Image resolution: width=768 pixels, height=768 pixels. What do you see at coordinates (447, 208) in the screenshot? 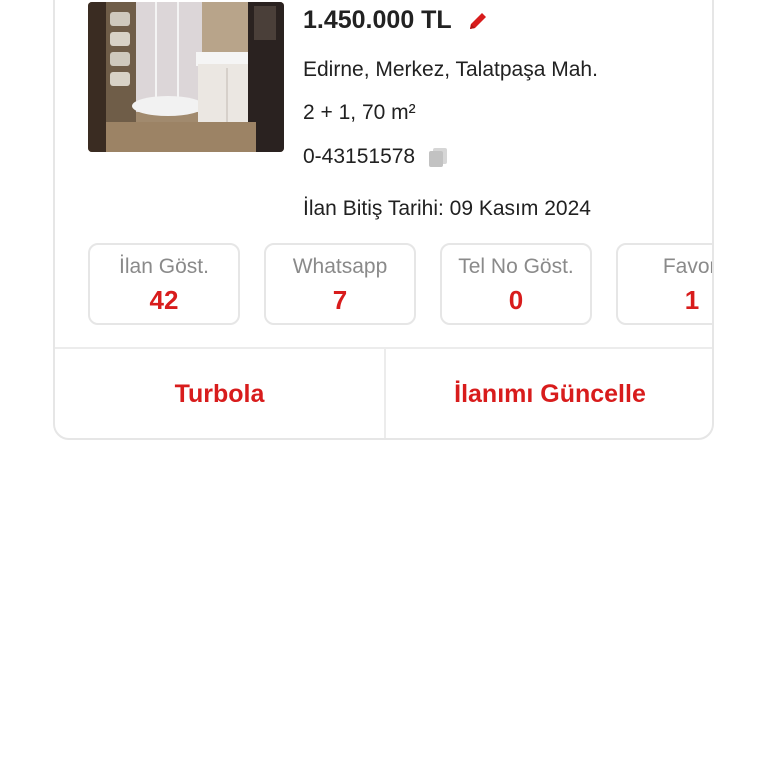
I see `listing-end-date: İlan Bitiş Tarihi: 09 Kasım 2024` at bounding box center [447, 208].